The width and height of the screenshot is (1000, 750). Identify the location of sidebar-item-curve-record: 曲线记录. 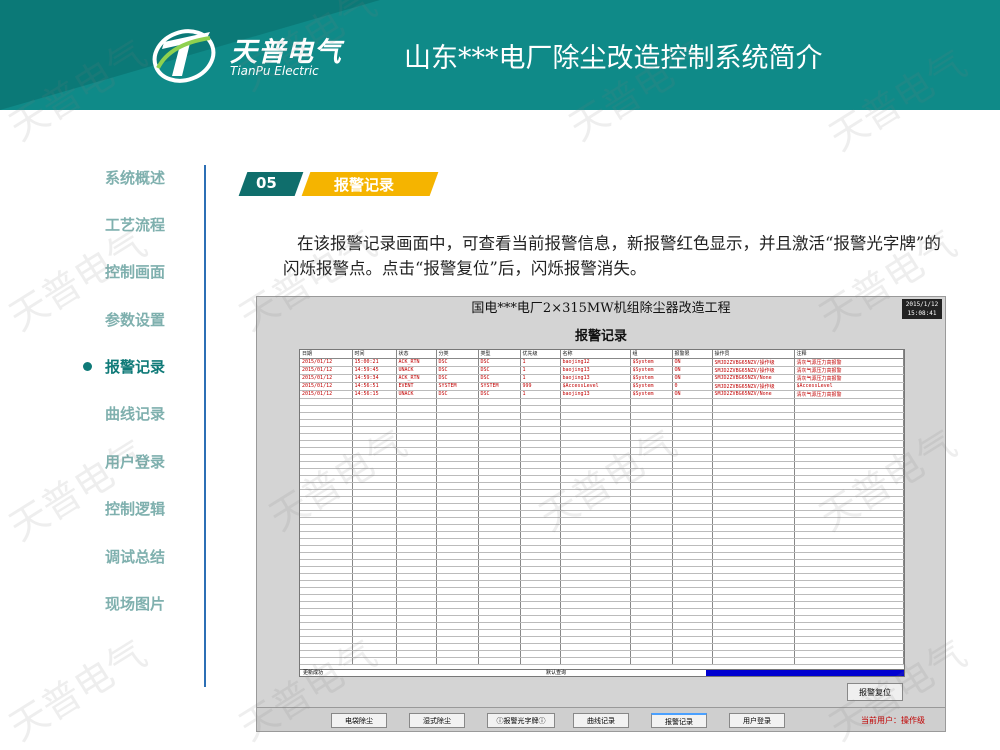
(135, 413).